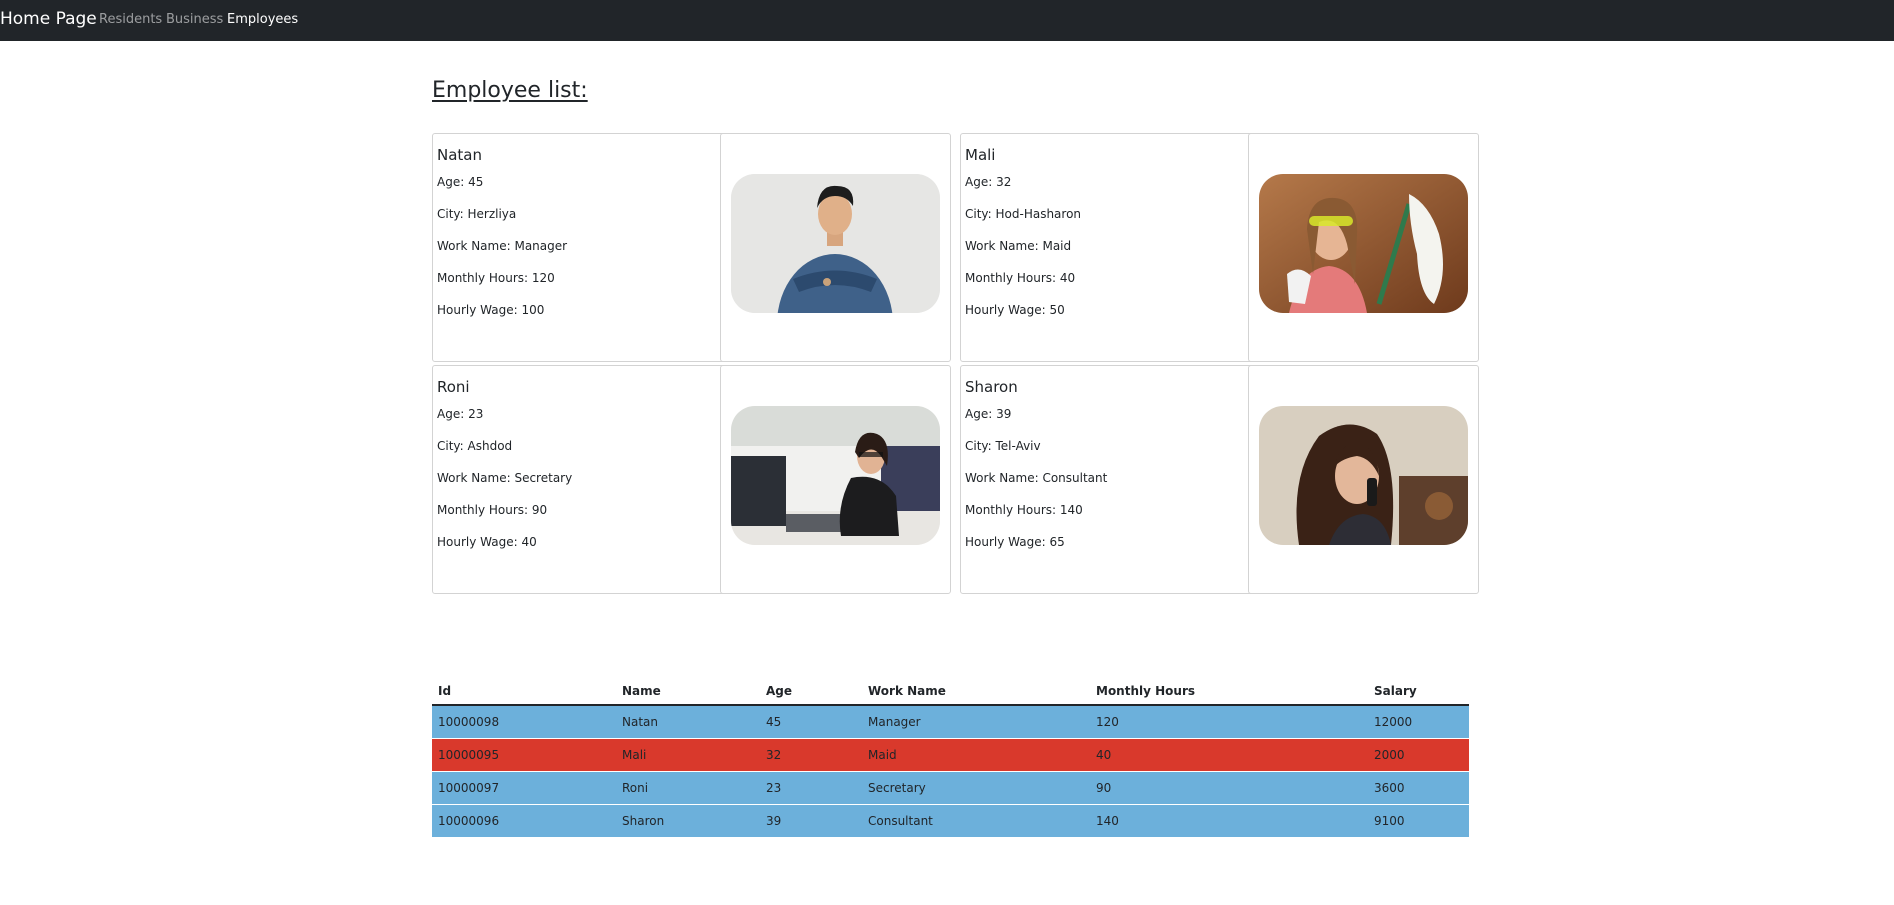  I want to click on table-row: 10000097 Roni 23 Secretary 90 3600, so click(950, 788).